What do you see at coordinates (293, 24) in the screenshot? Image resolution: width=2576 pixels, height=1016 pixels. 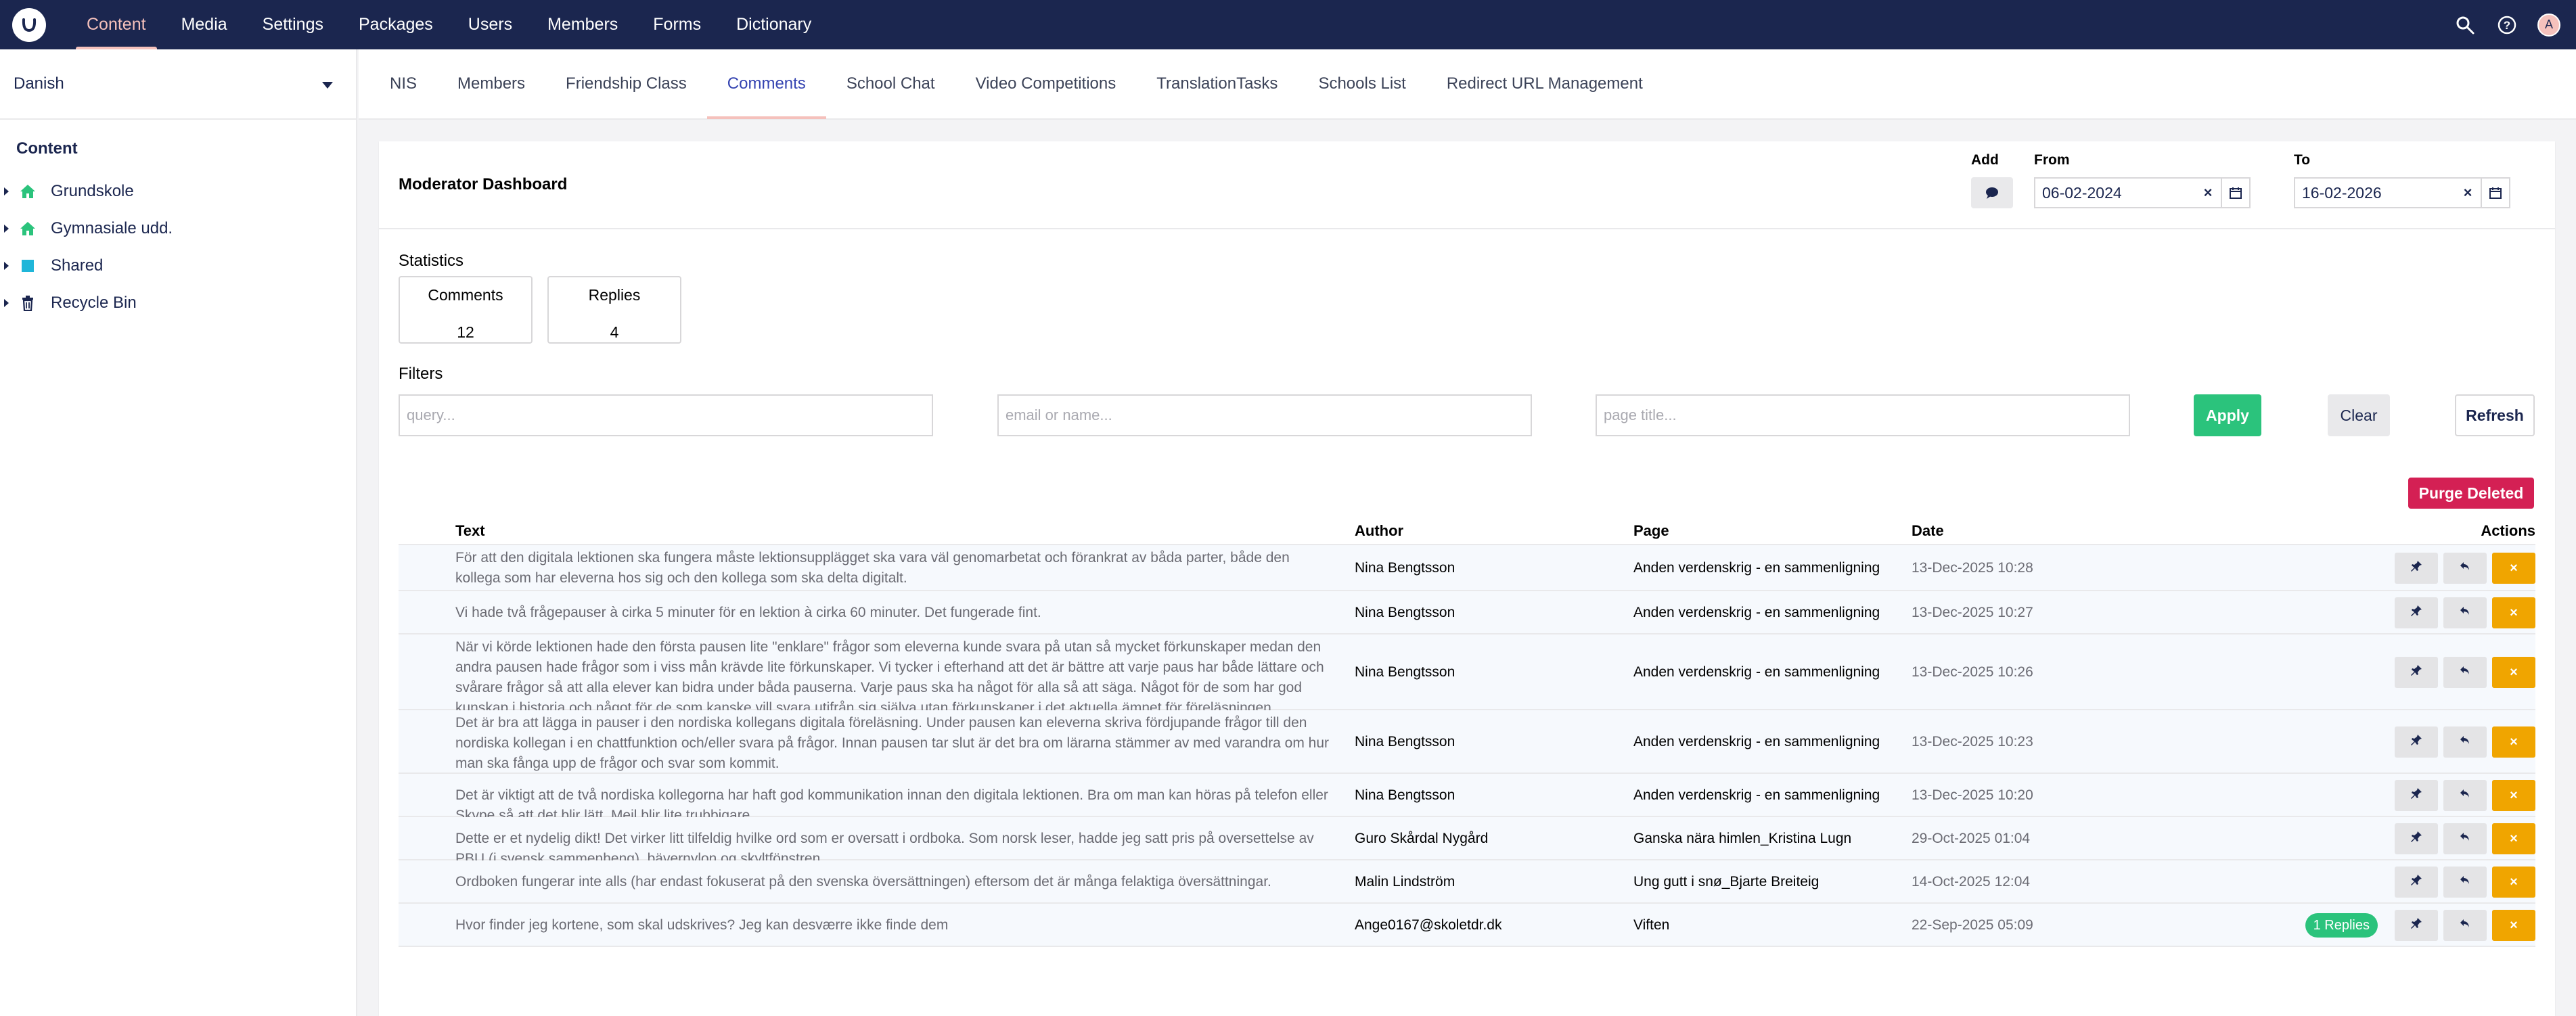 I see `nav-item-settings: Settings` at bounding box center [293, 24].